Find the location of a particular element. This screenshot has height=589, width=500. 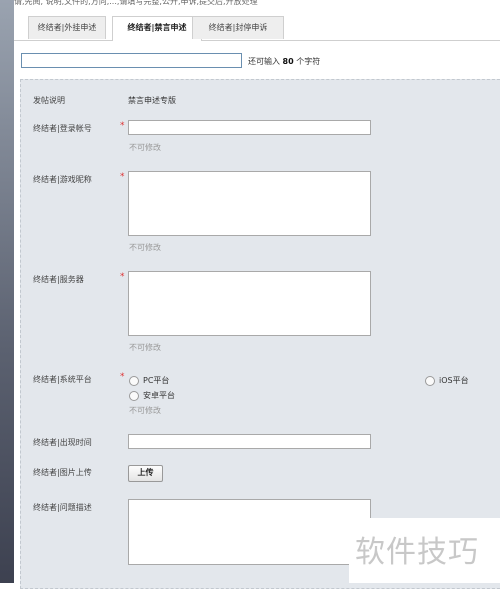

char-count-hint: 还可输入 80 个字符 is located at coordinates (284, 61).